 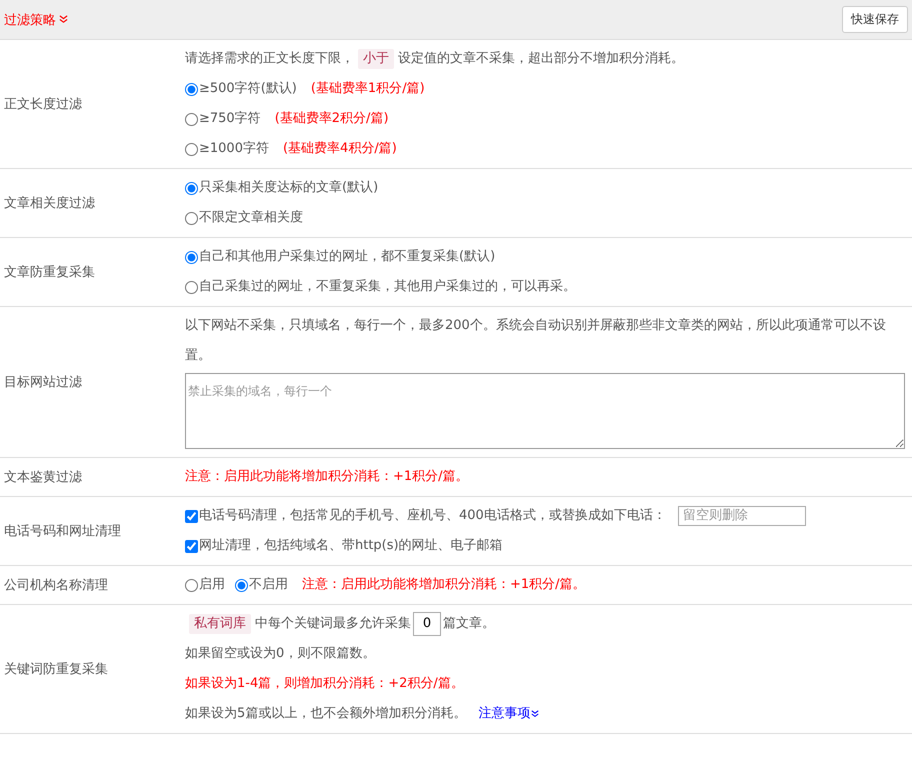 I want to click on row-label: 正文长度过滤, so click(x=43, y=104).